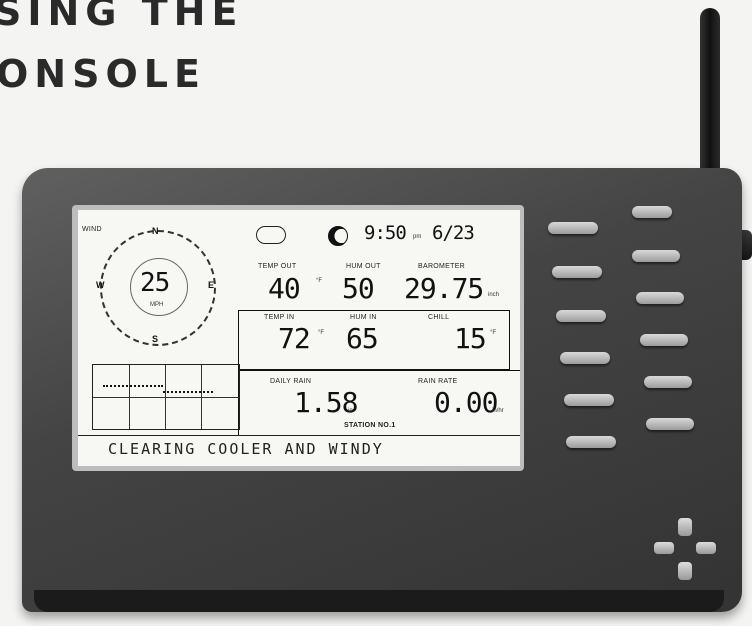 Image resolution: width=752 pixels, height=626 pixels. Describe the element at coordinates (155, 339) in the screenshot. I see `compass-south: S` at that location.